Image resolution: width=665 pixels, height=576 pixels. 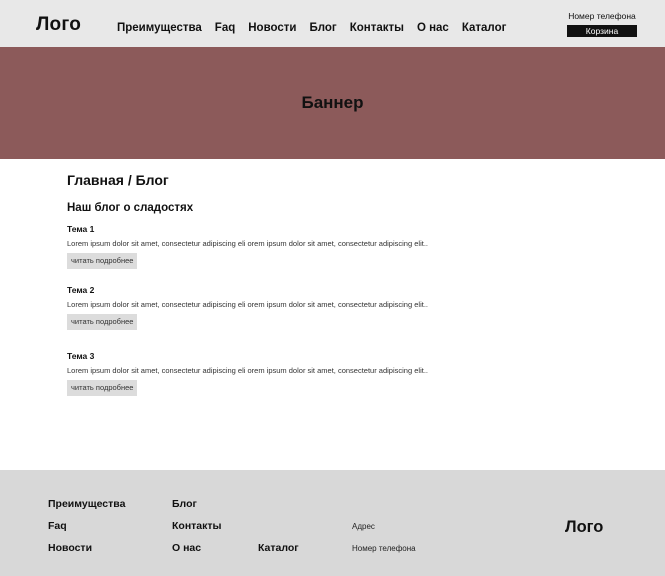 I want to click on page-title: Наш блог о сладостях, so click(x=130, y=208).